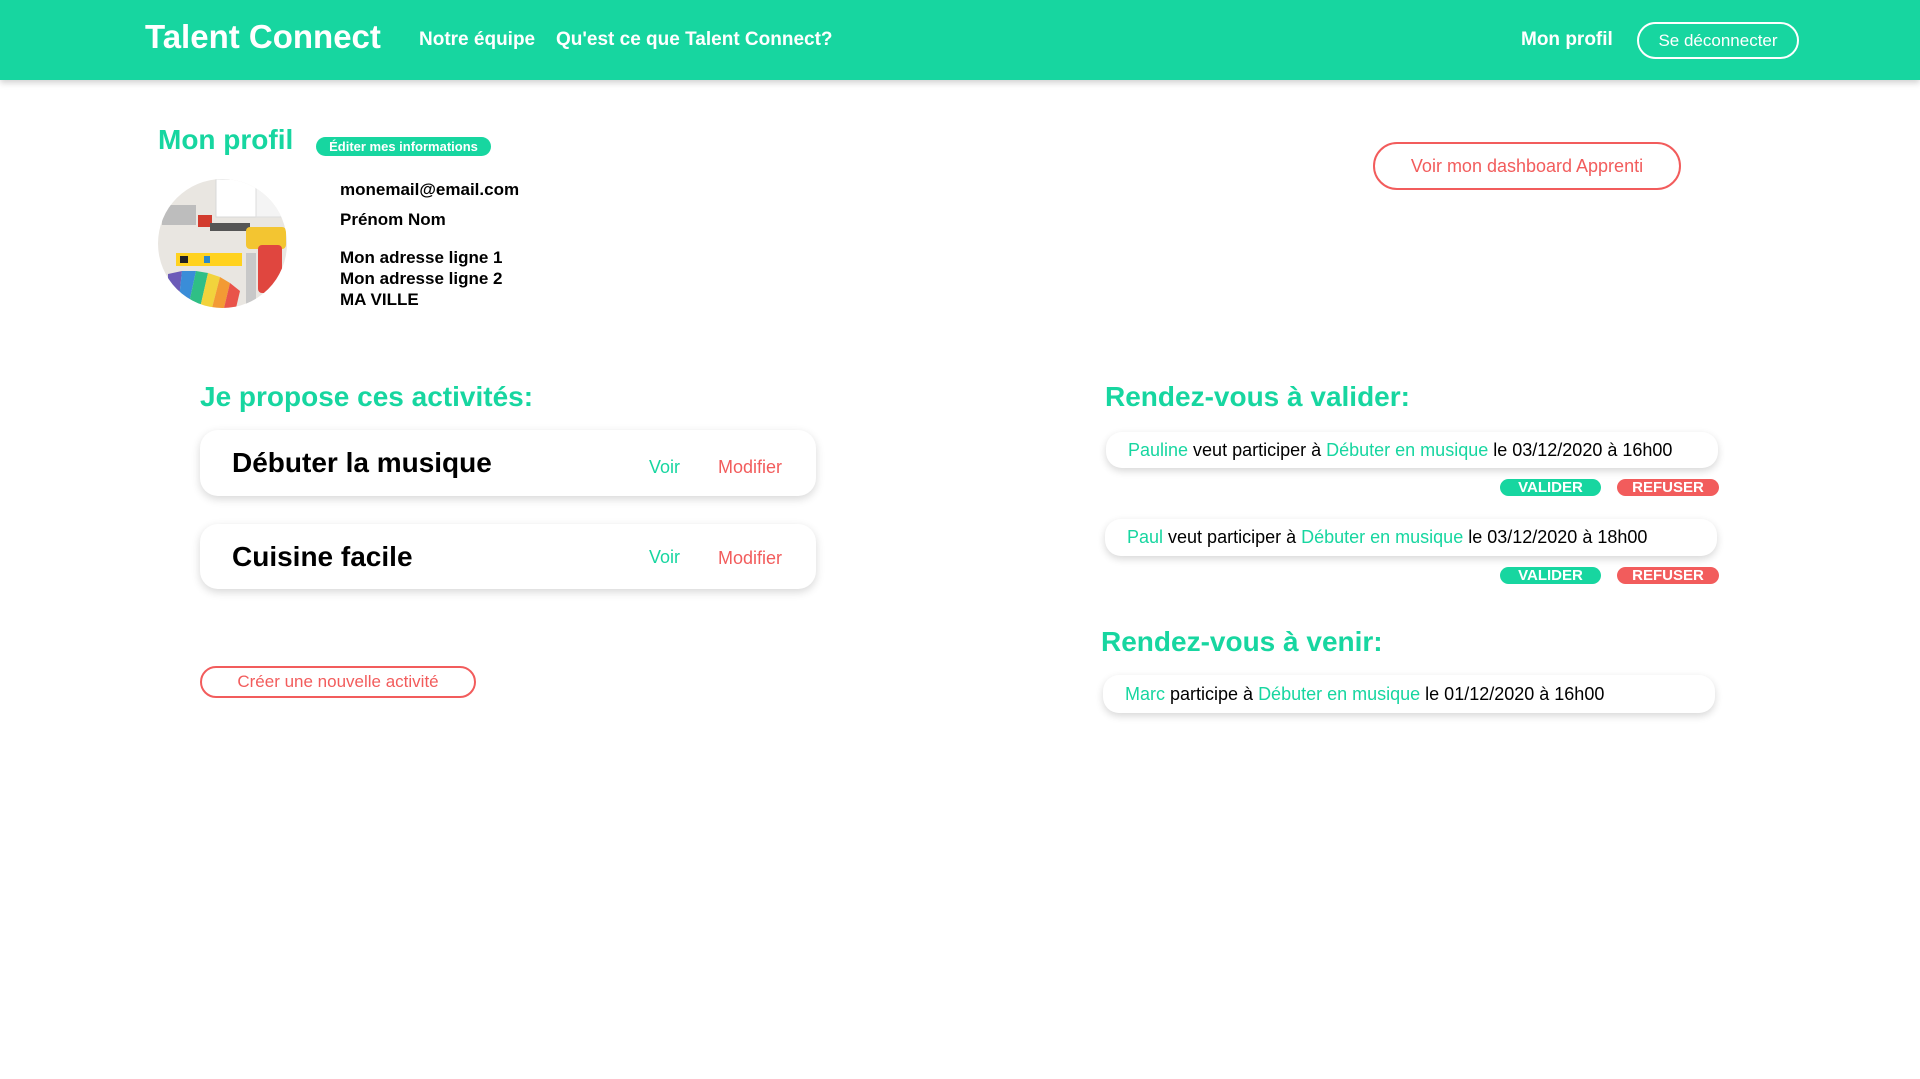 Image resolution: width=1920 pixels, height=1079 pixels. I want to click on avatar, so click(222, 243).